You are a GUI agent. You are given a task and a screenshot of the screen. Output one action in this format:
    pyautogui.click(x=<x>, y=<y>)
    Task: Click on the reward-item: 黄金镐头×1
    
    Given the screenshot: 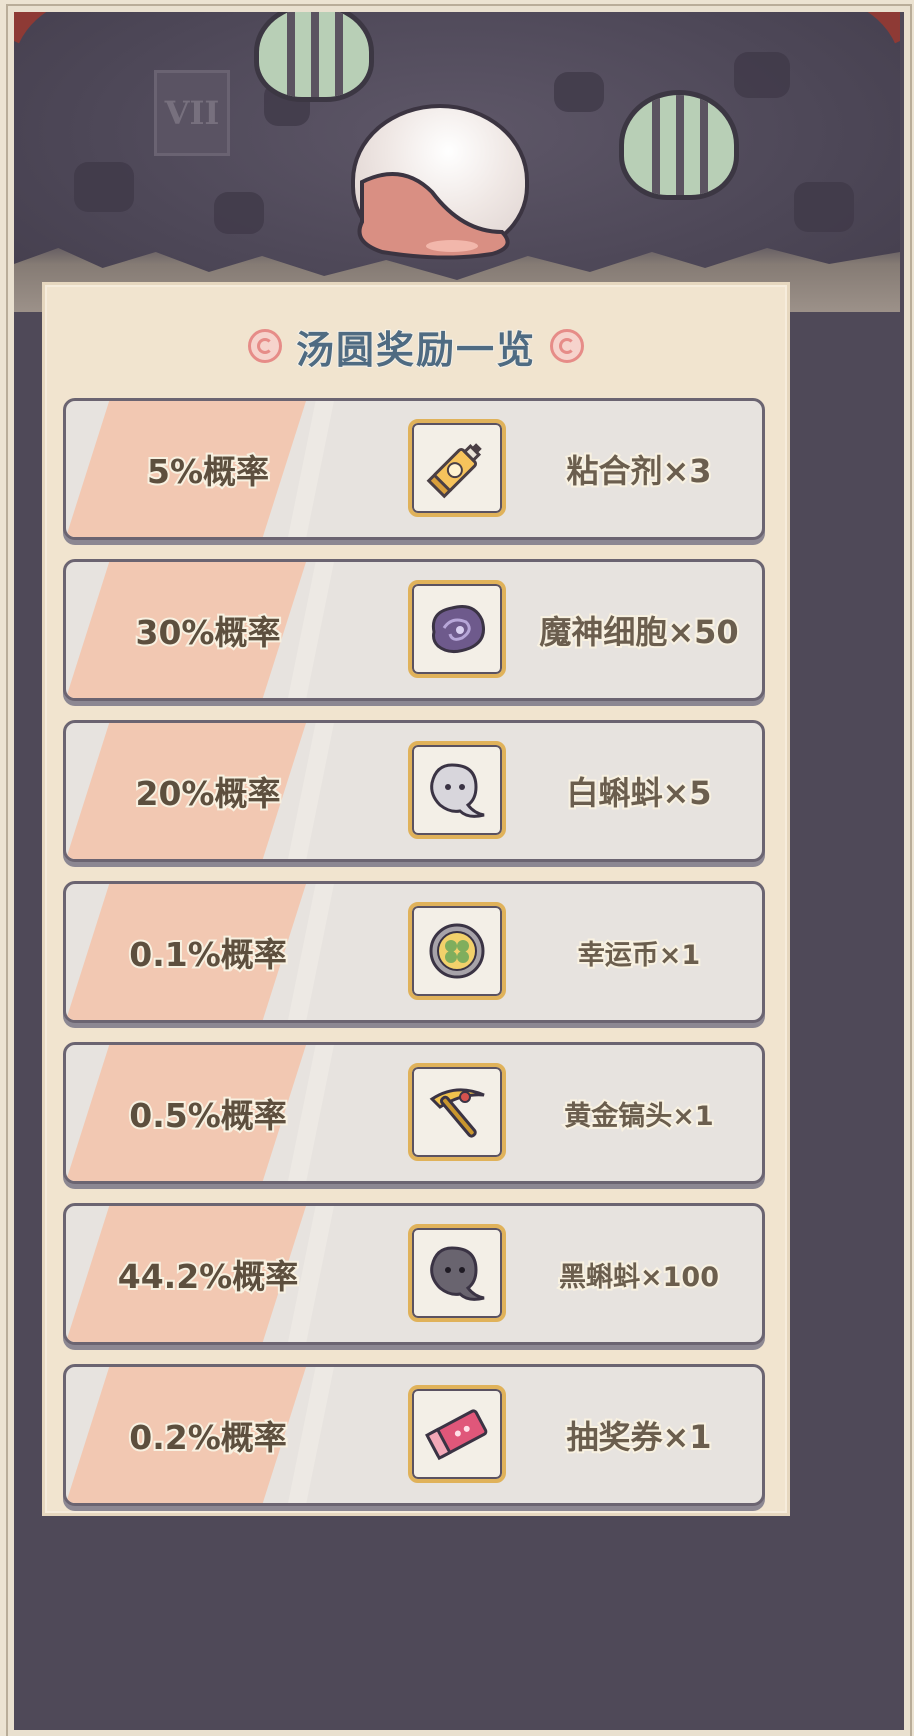 What is the action you would take?
    pyautogui.click(x=638, y=1116)
    